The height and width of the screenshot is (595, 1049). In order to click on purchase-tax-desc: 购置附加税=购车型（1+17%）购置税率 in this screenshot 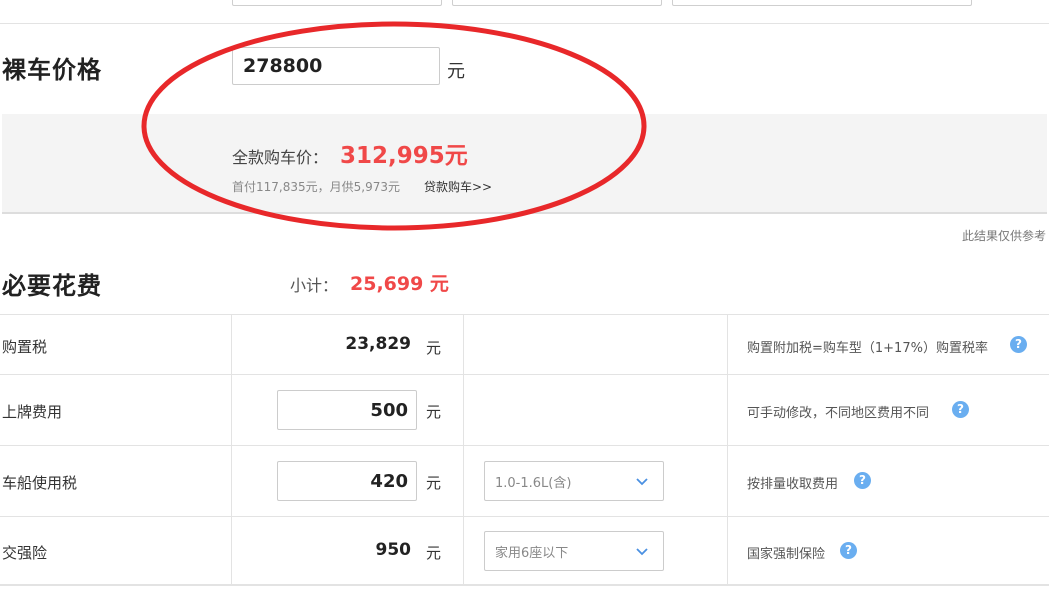, I will do `click(867, 348)`.